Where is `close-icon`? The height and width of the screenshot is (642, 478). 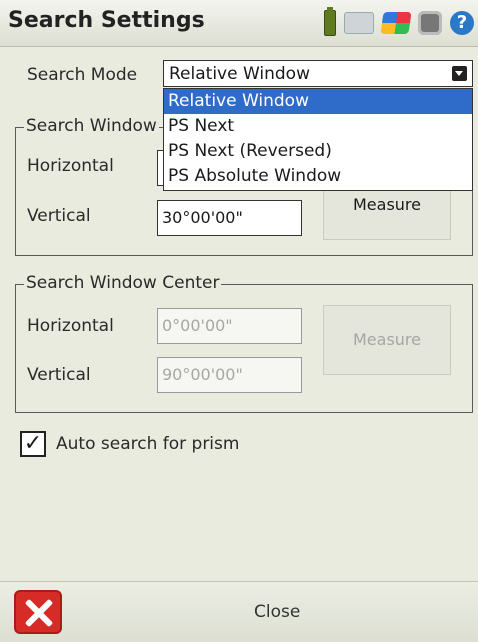
close-icon is located at coordinates (38, 612).